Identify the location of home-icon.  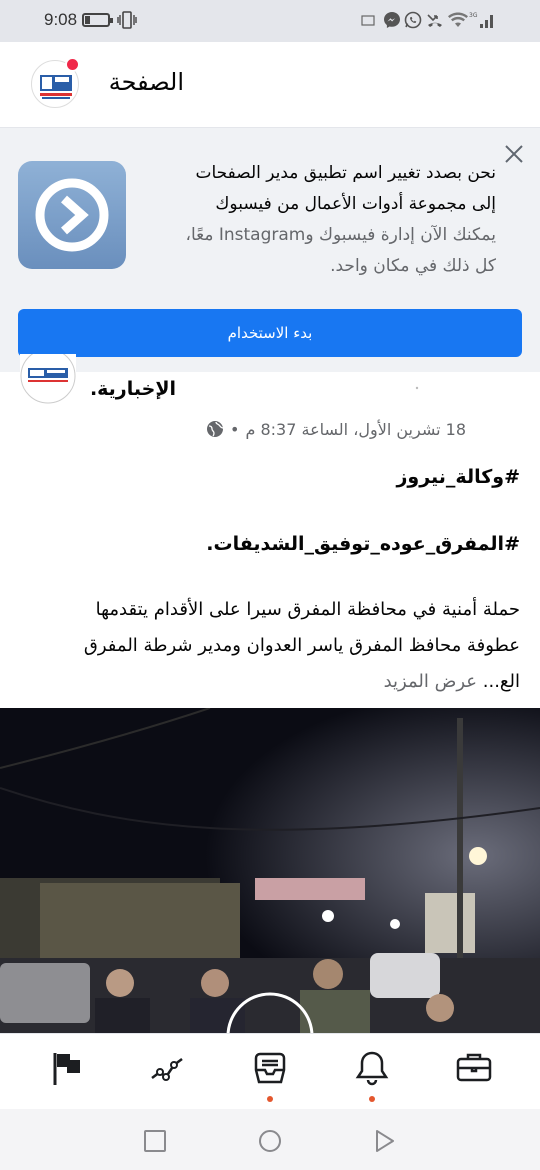
(270, 1141).